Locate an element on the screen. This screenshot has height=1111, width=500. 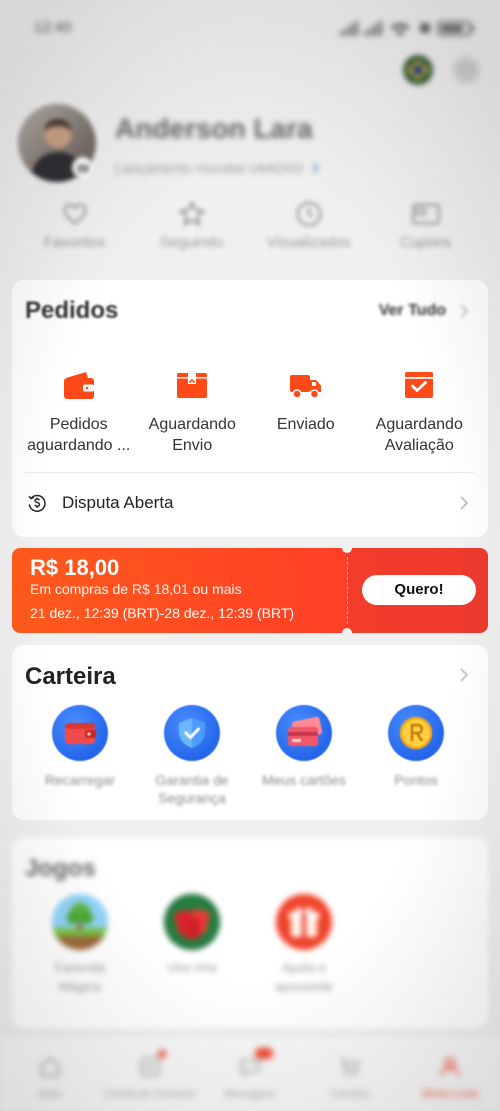
coupon-notch-bottom is located at coordinates (347, 633).